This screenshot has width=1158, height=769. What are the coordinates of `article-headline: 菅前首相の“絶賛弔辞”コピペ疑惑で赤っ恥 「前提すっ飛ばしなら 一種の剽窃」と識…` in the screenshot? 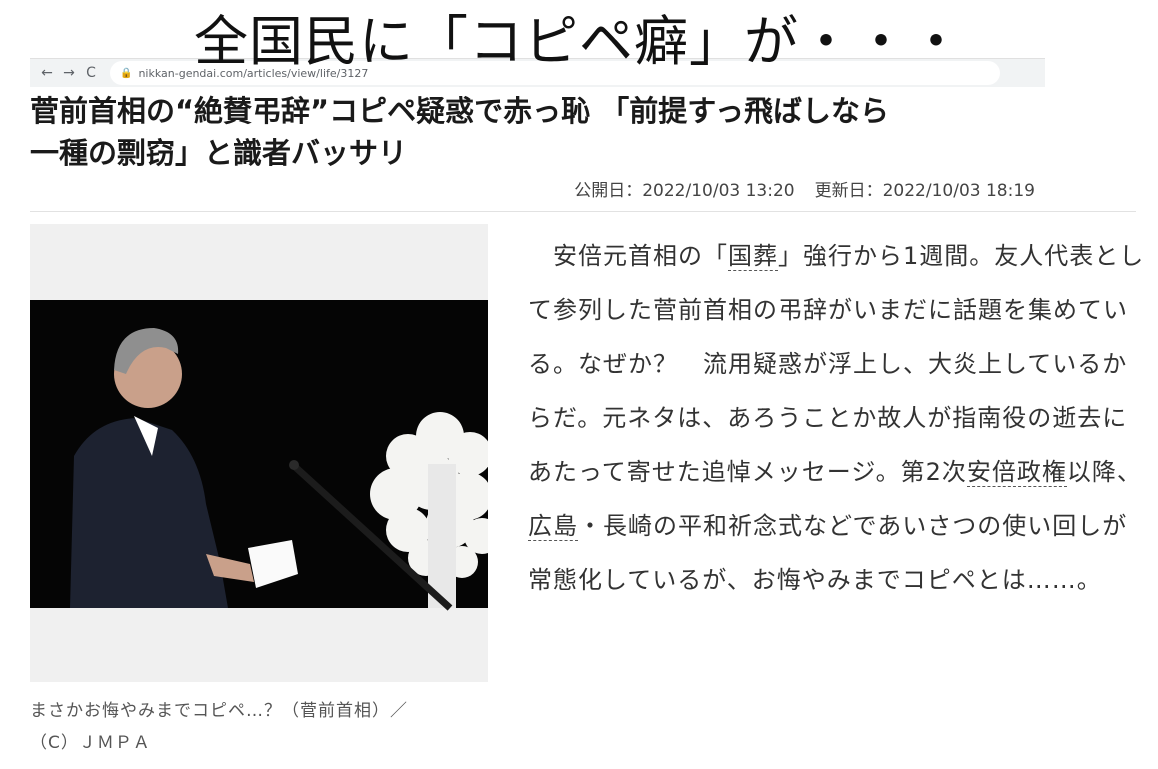 It's located at (575, 132).